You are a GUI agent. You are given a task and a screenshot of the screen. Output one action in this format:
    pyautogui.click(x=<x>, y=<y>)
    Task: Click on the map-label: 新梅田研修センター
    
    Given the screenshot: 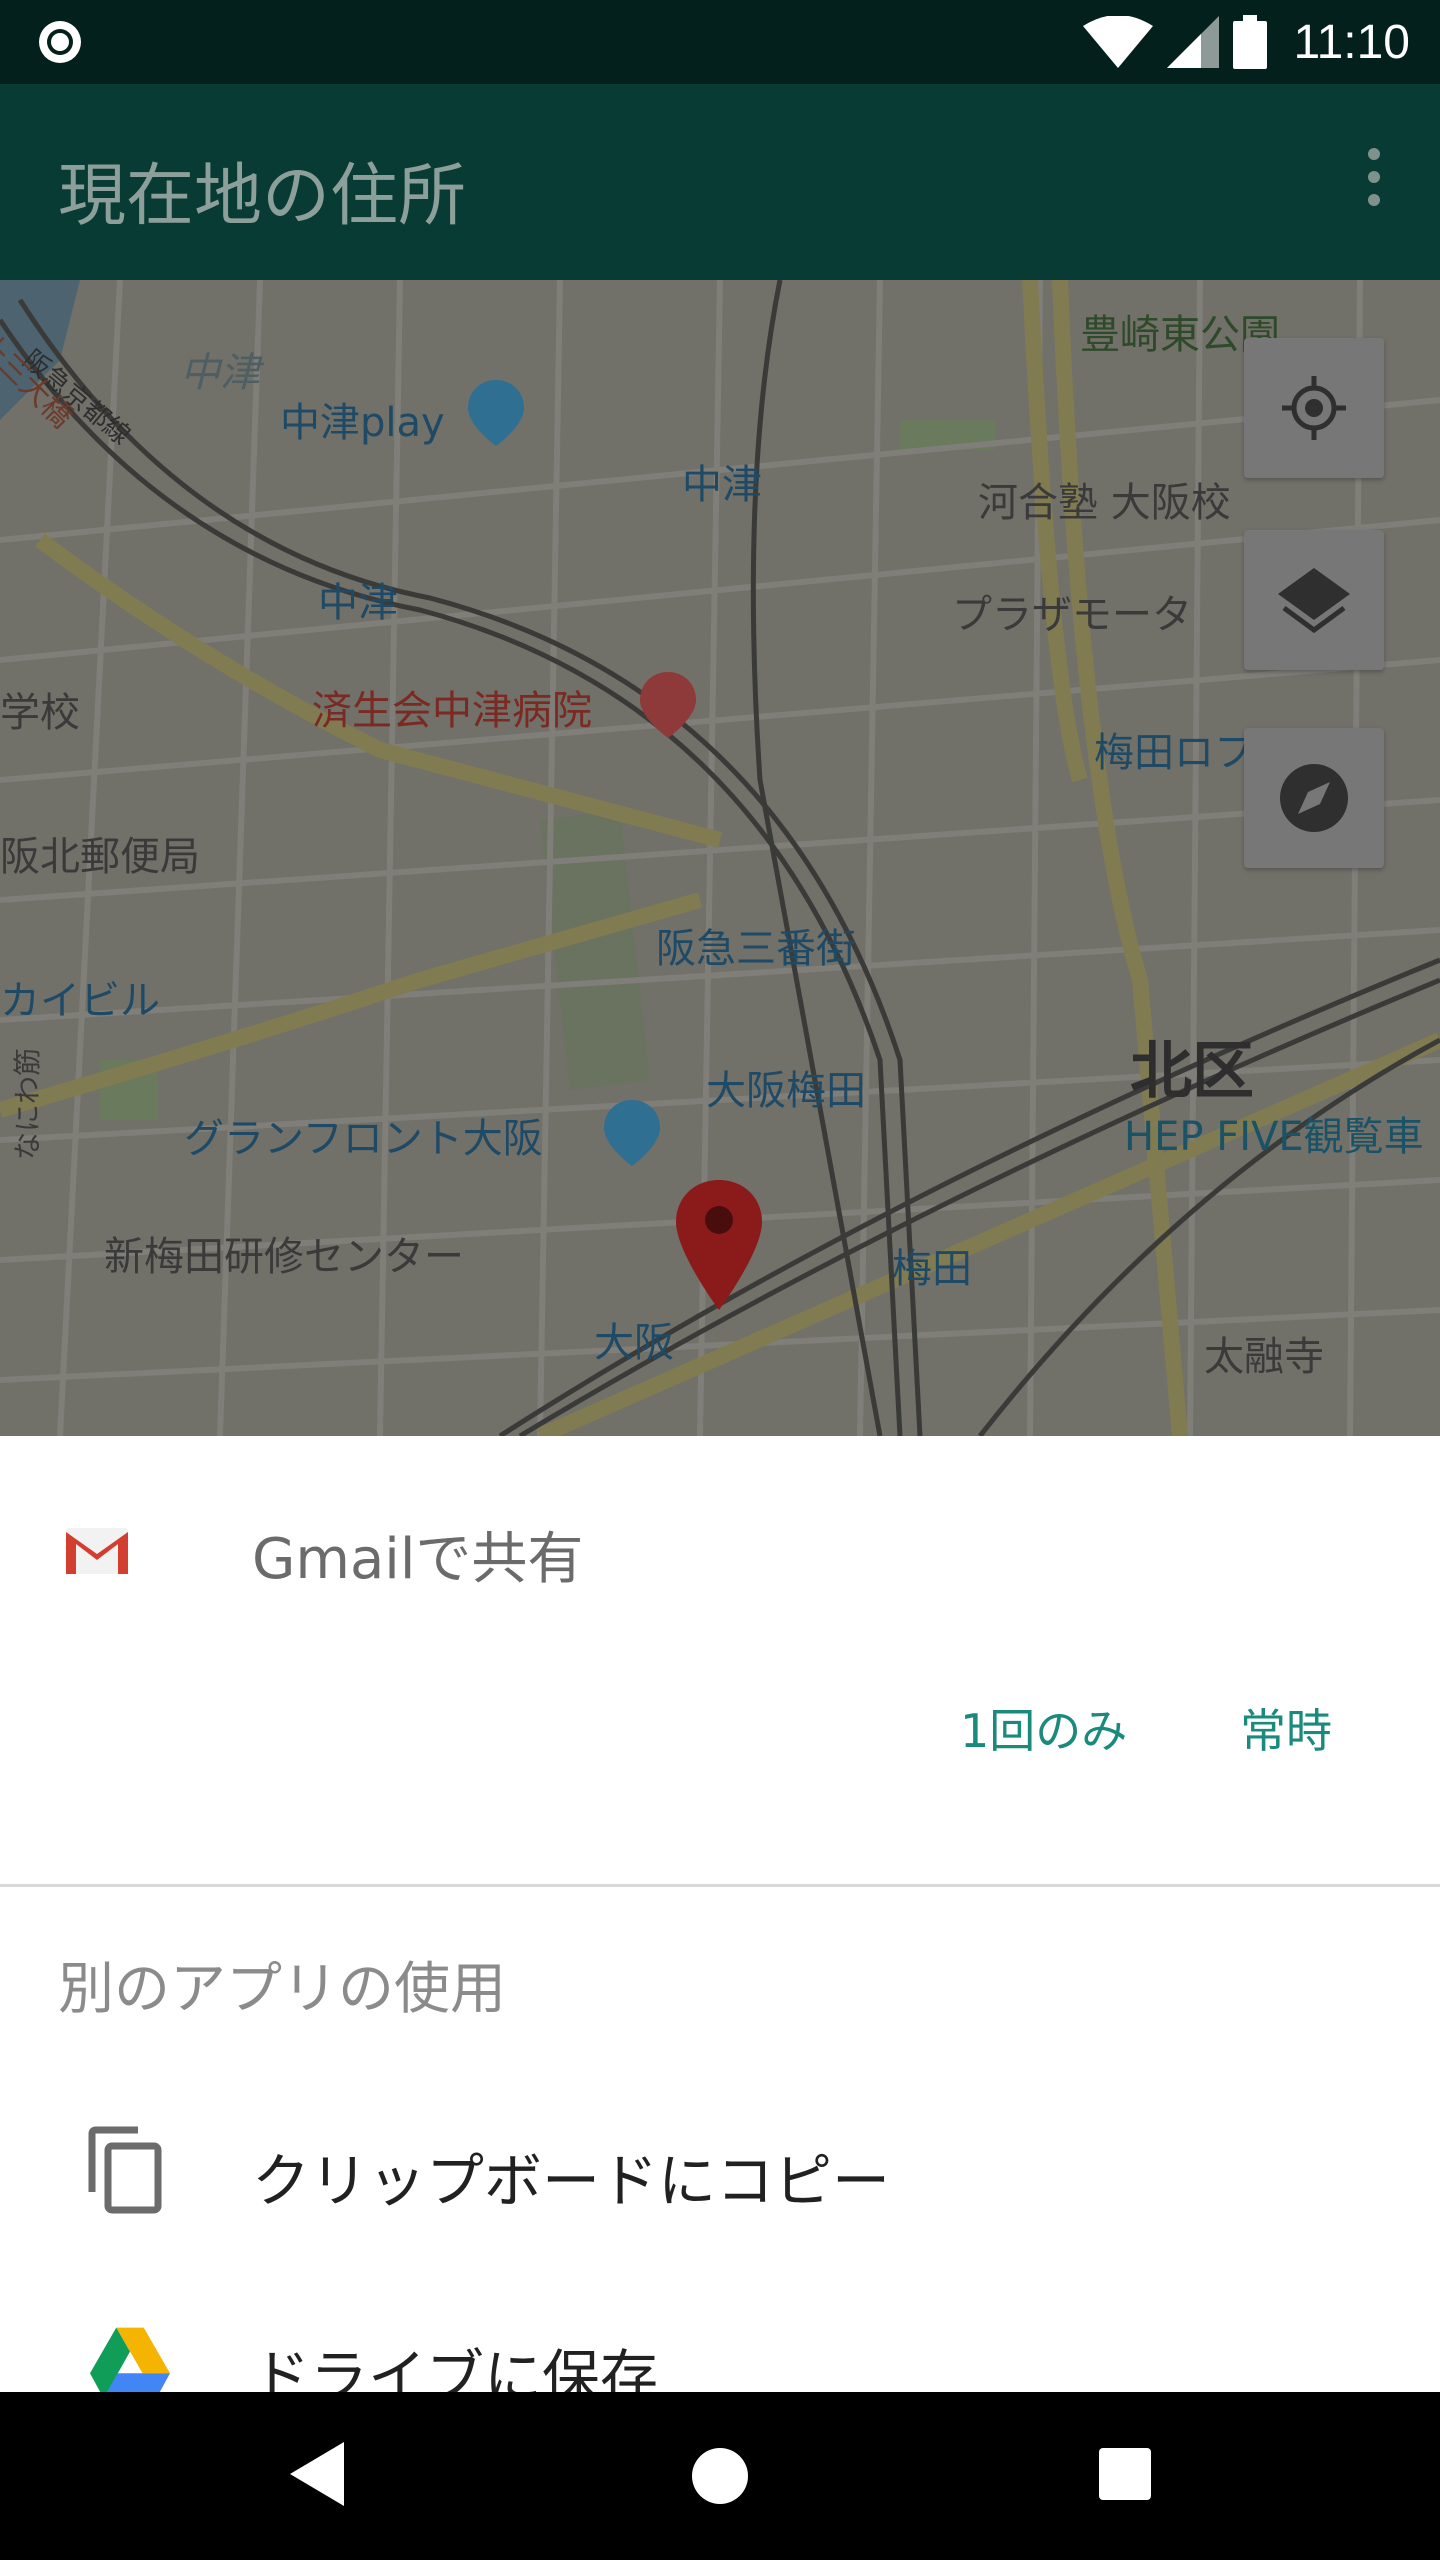 What is the action you would take?
    pyautogui.click(x=284, y=1257)
    